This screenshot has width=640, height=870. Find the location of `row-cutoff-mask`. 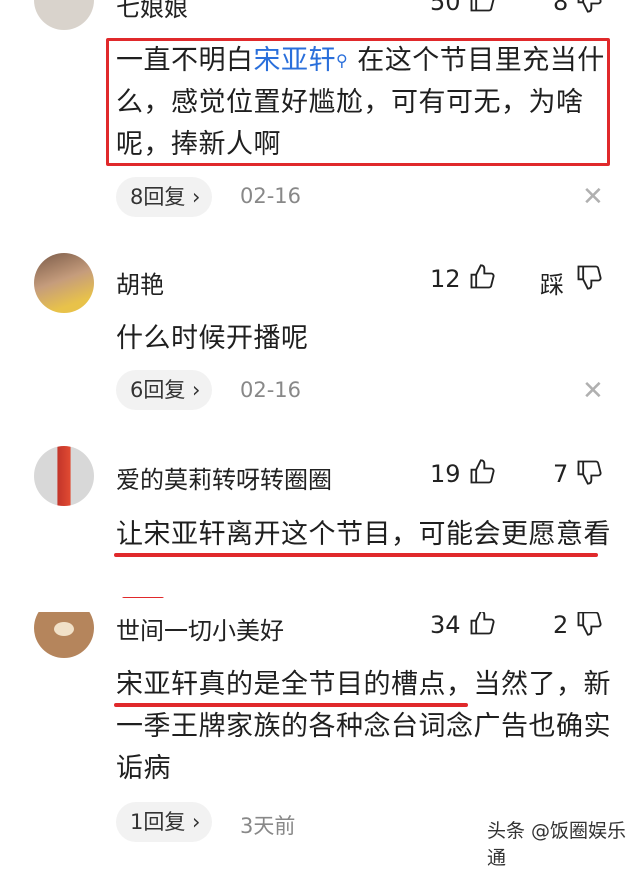

row-cutoff-mask is located at coordinates (320, 605).